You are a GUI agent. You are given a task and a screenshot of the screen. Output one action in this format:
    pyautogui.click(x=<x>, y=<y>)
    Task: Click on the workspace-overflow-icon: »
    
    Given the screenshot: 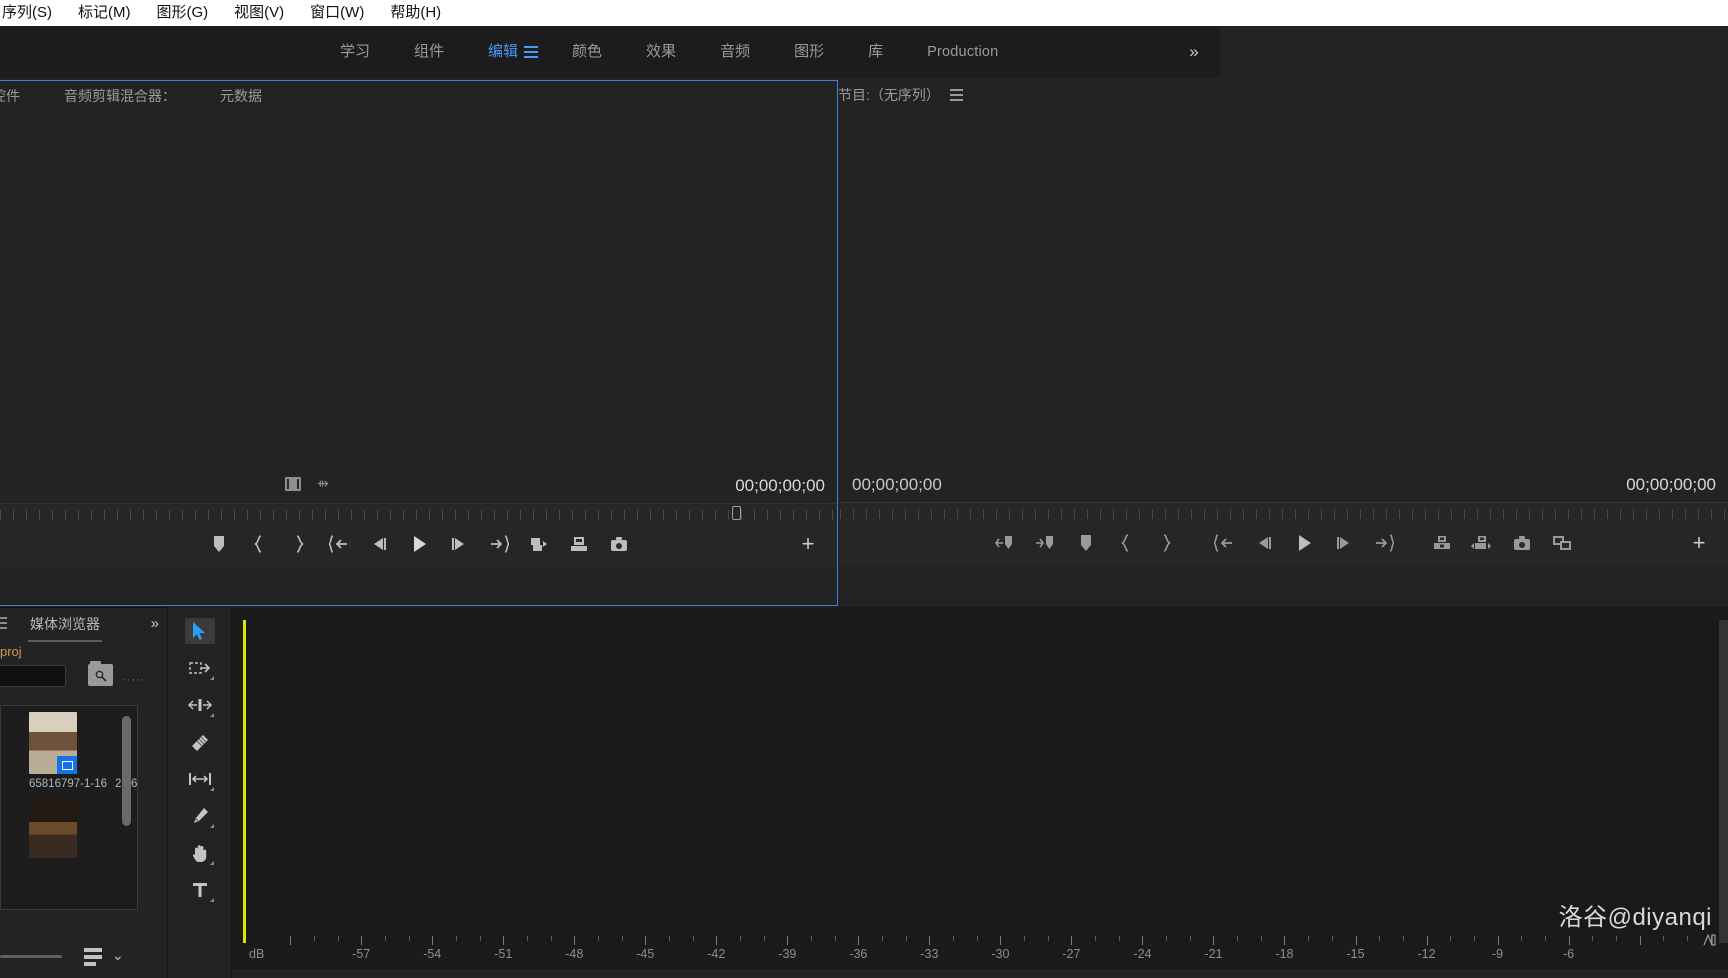 What is the action you would take?
    pyautogui.click(x=1194, y=52)
    